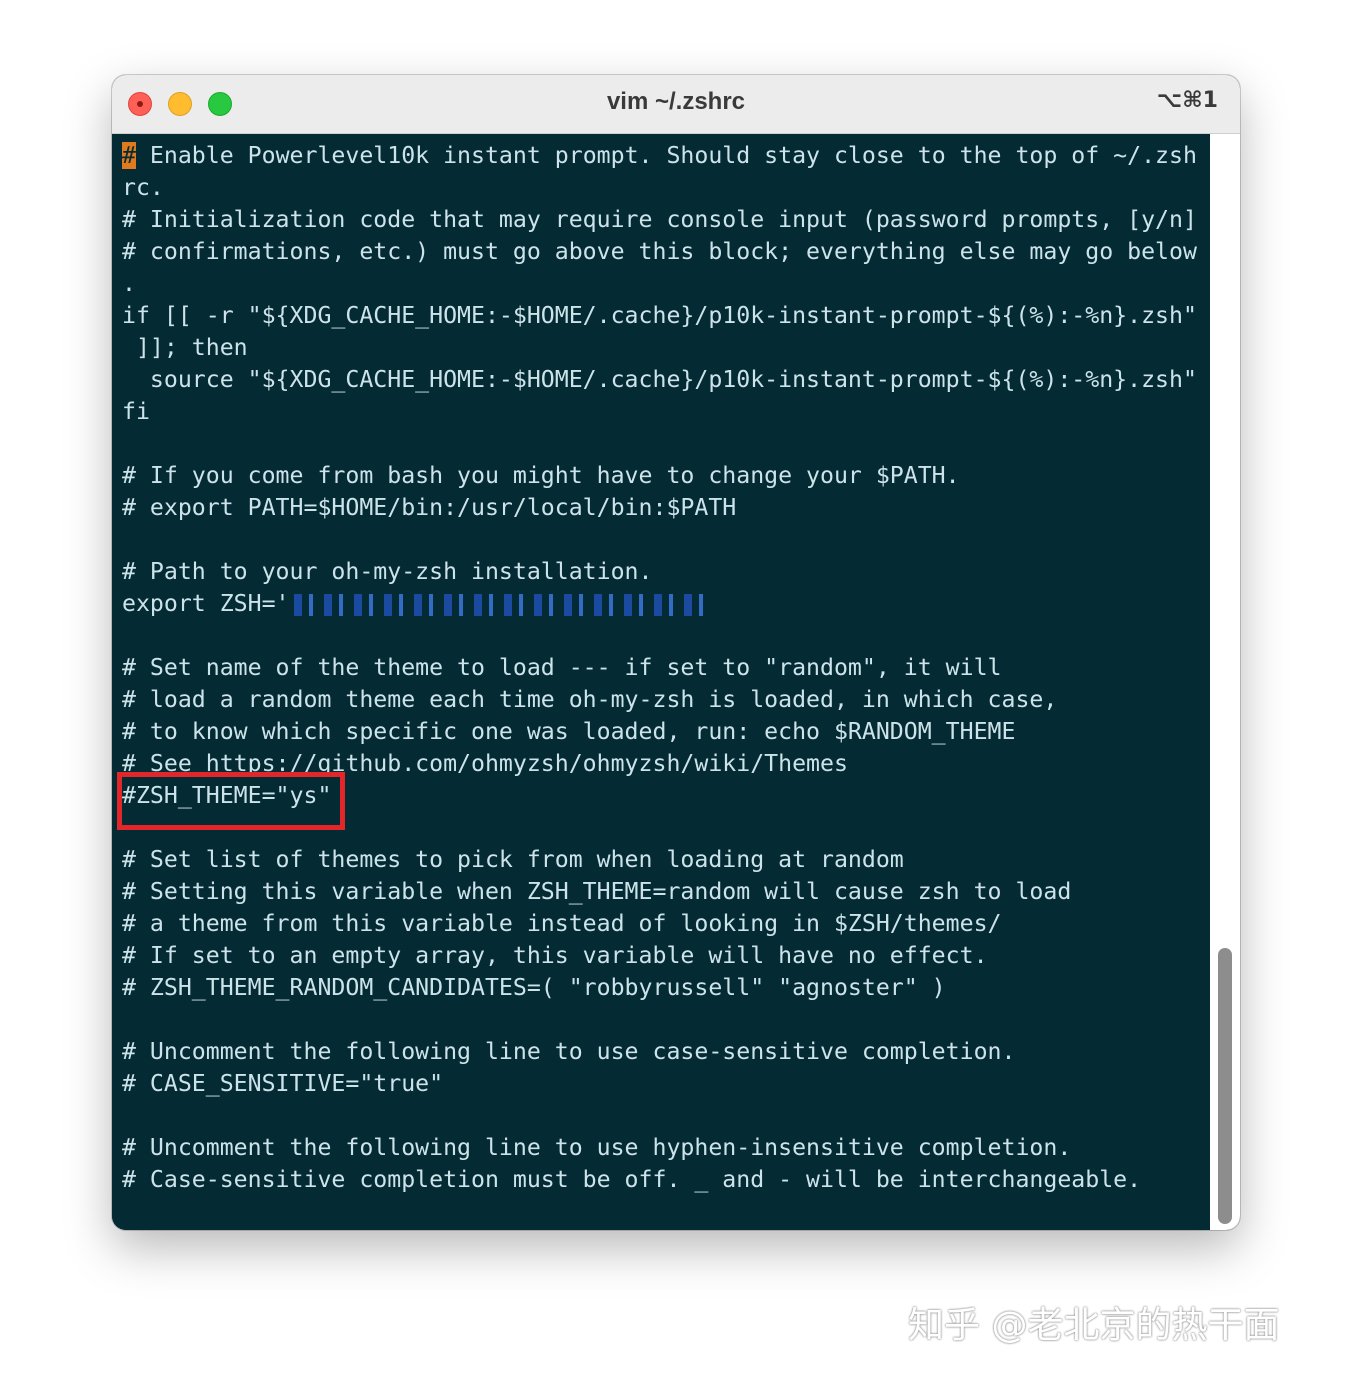  Describe the element at coordinates (1094, 1325) in the screenshot. I see `watermark: 知乎 @老北京的热干面` at that location.